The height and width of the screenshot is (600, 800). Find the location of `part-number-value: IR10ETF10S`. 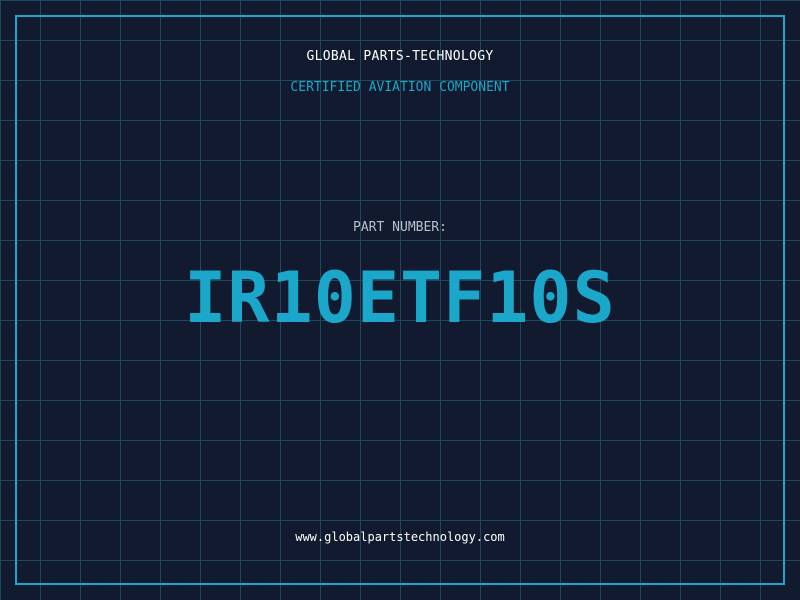

part-number-value: IR10ETF10S is located at coordinates (400, 298).